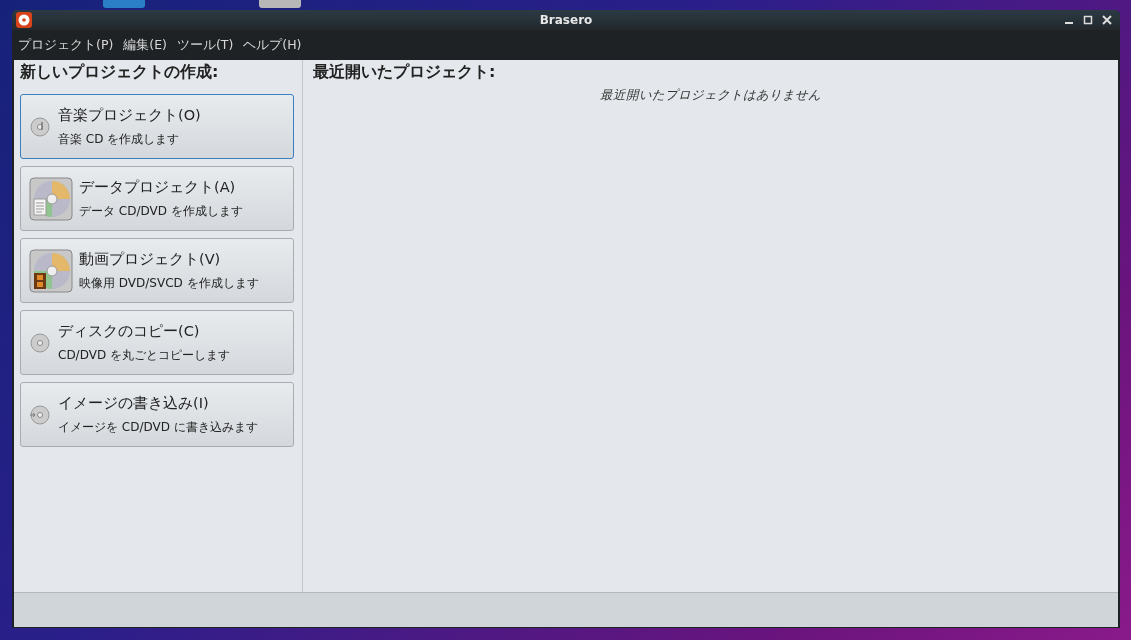 The height and width of the screenshot is (640, 1131). I want to click on window-title: Brasero, so click(566, 20).